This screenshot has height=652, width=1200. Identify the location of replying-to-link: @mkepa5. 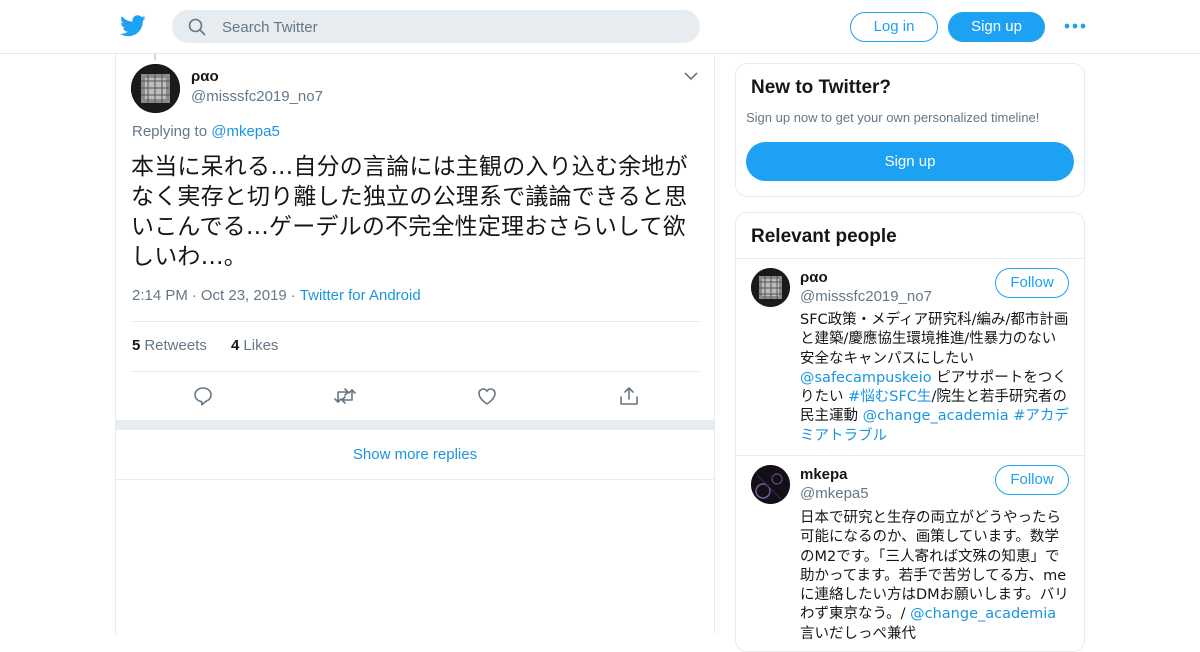
(245, 131).